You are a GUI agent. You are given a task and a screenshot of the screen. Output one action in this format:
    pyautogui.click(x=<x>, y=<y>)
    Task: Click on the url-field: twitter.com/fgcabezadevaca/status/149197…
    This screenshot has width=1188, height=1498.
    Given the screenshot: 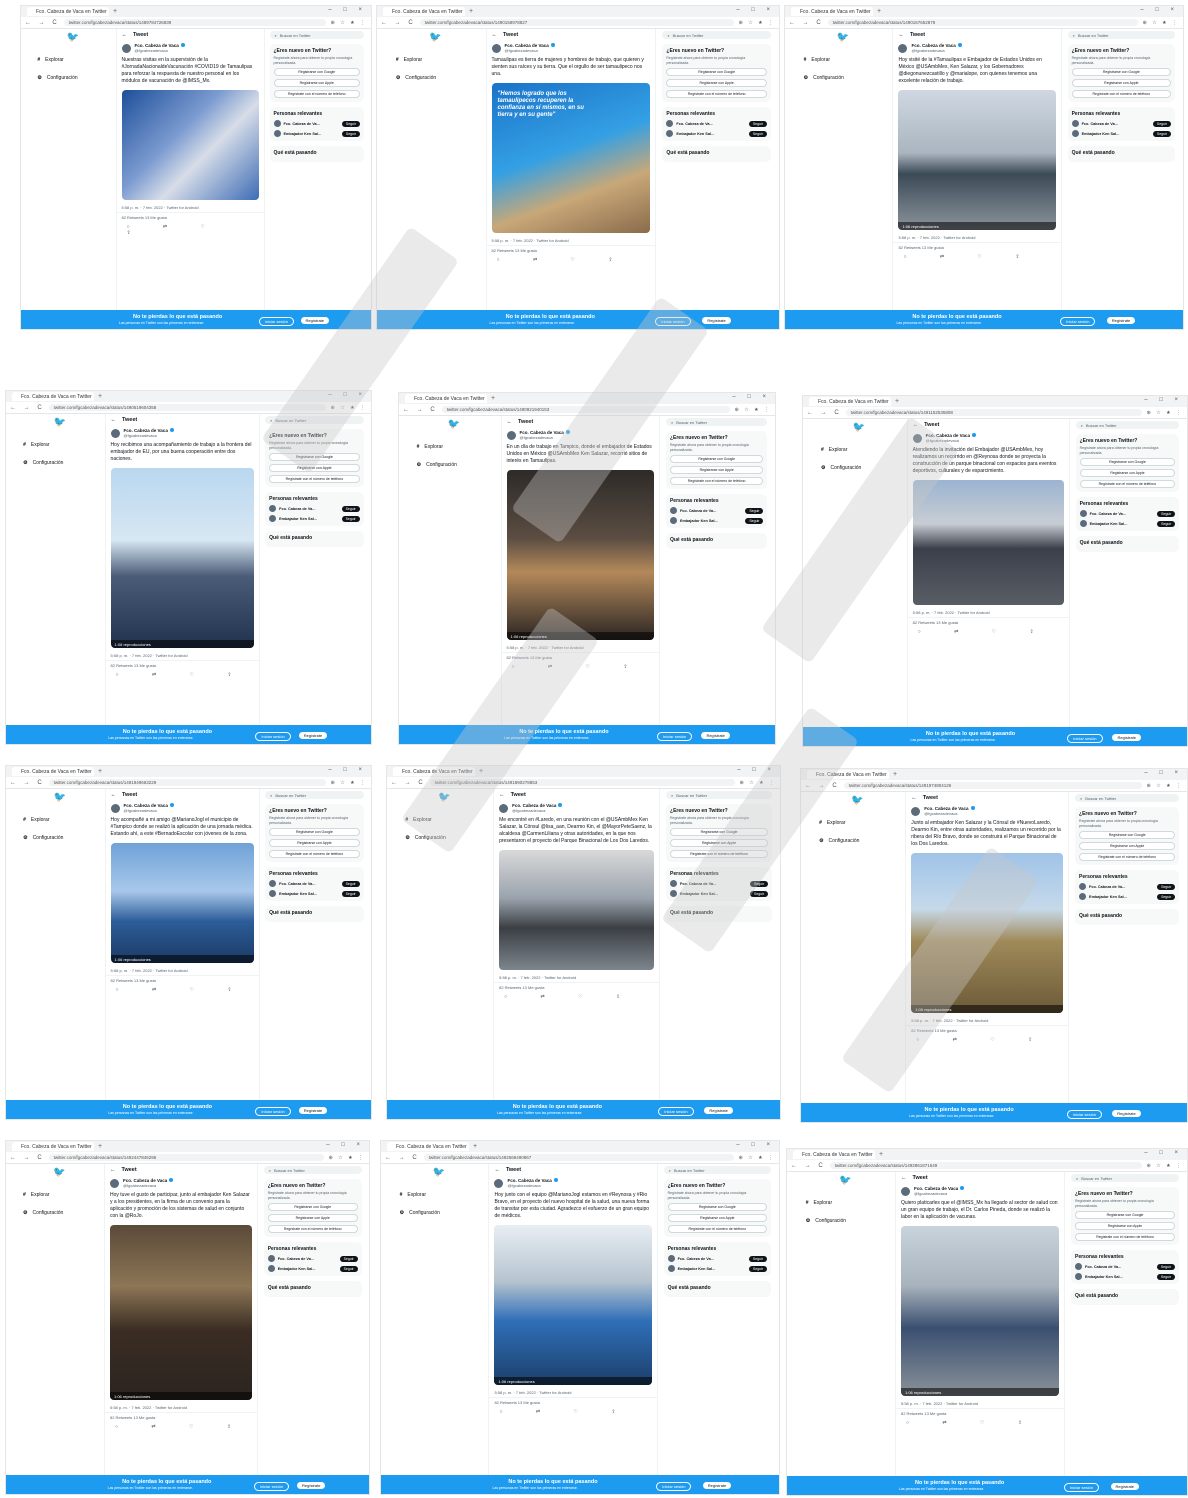 What is the action you would take?
    pyautogui.click(x=992, y=785)
    